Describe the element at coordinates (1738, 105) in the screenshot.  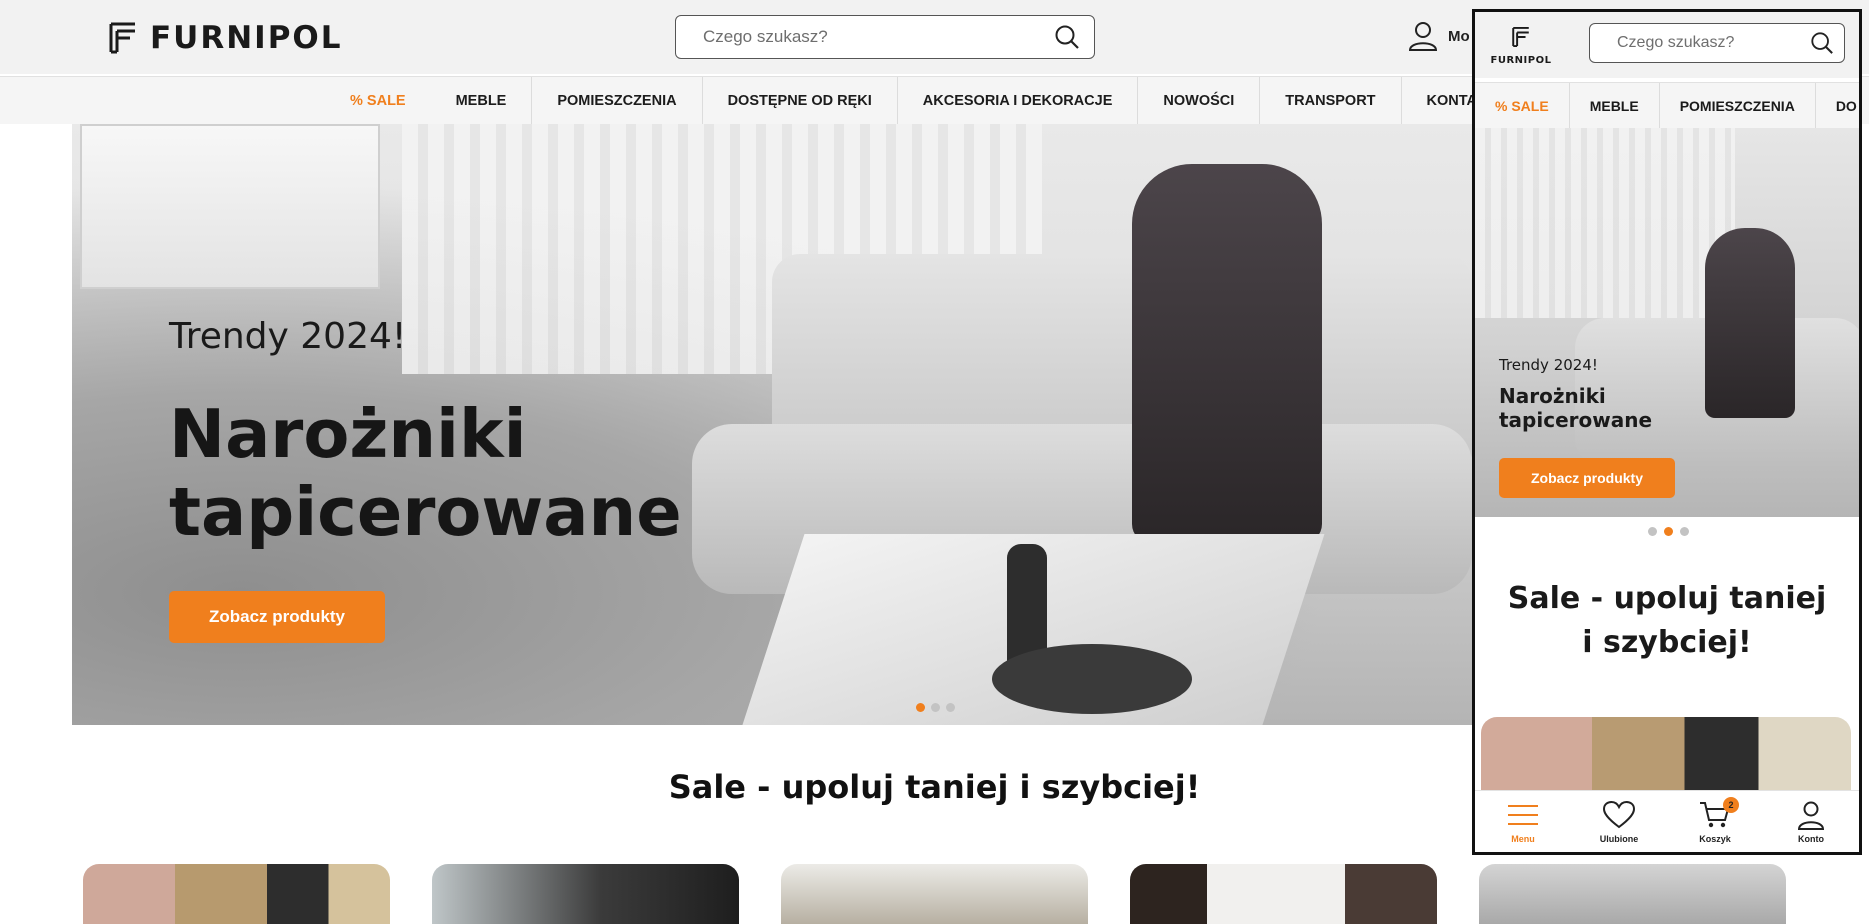
I see `mobile-nav-item-pomieszczenia: POMIESZCZENIA` at that location.